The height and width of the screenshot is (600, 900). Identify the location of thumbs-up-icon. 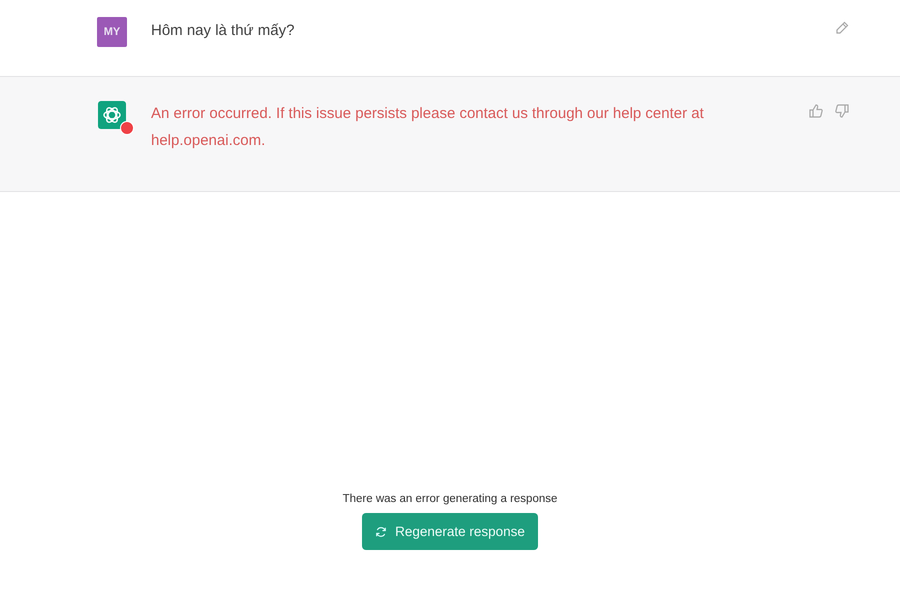
(816, 111).